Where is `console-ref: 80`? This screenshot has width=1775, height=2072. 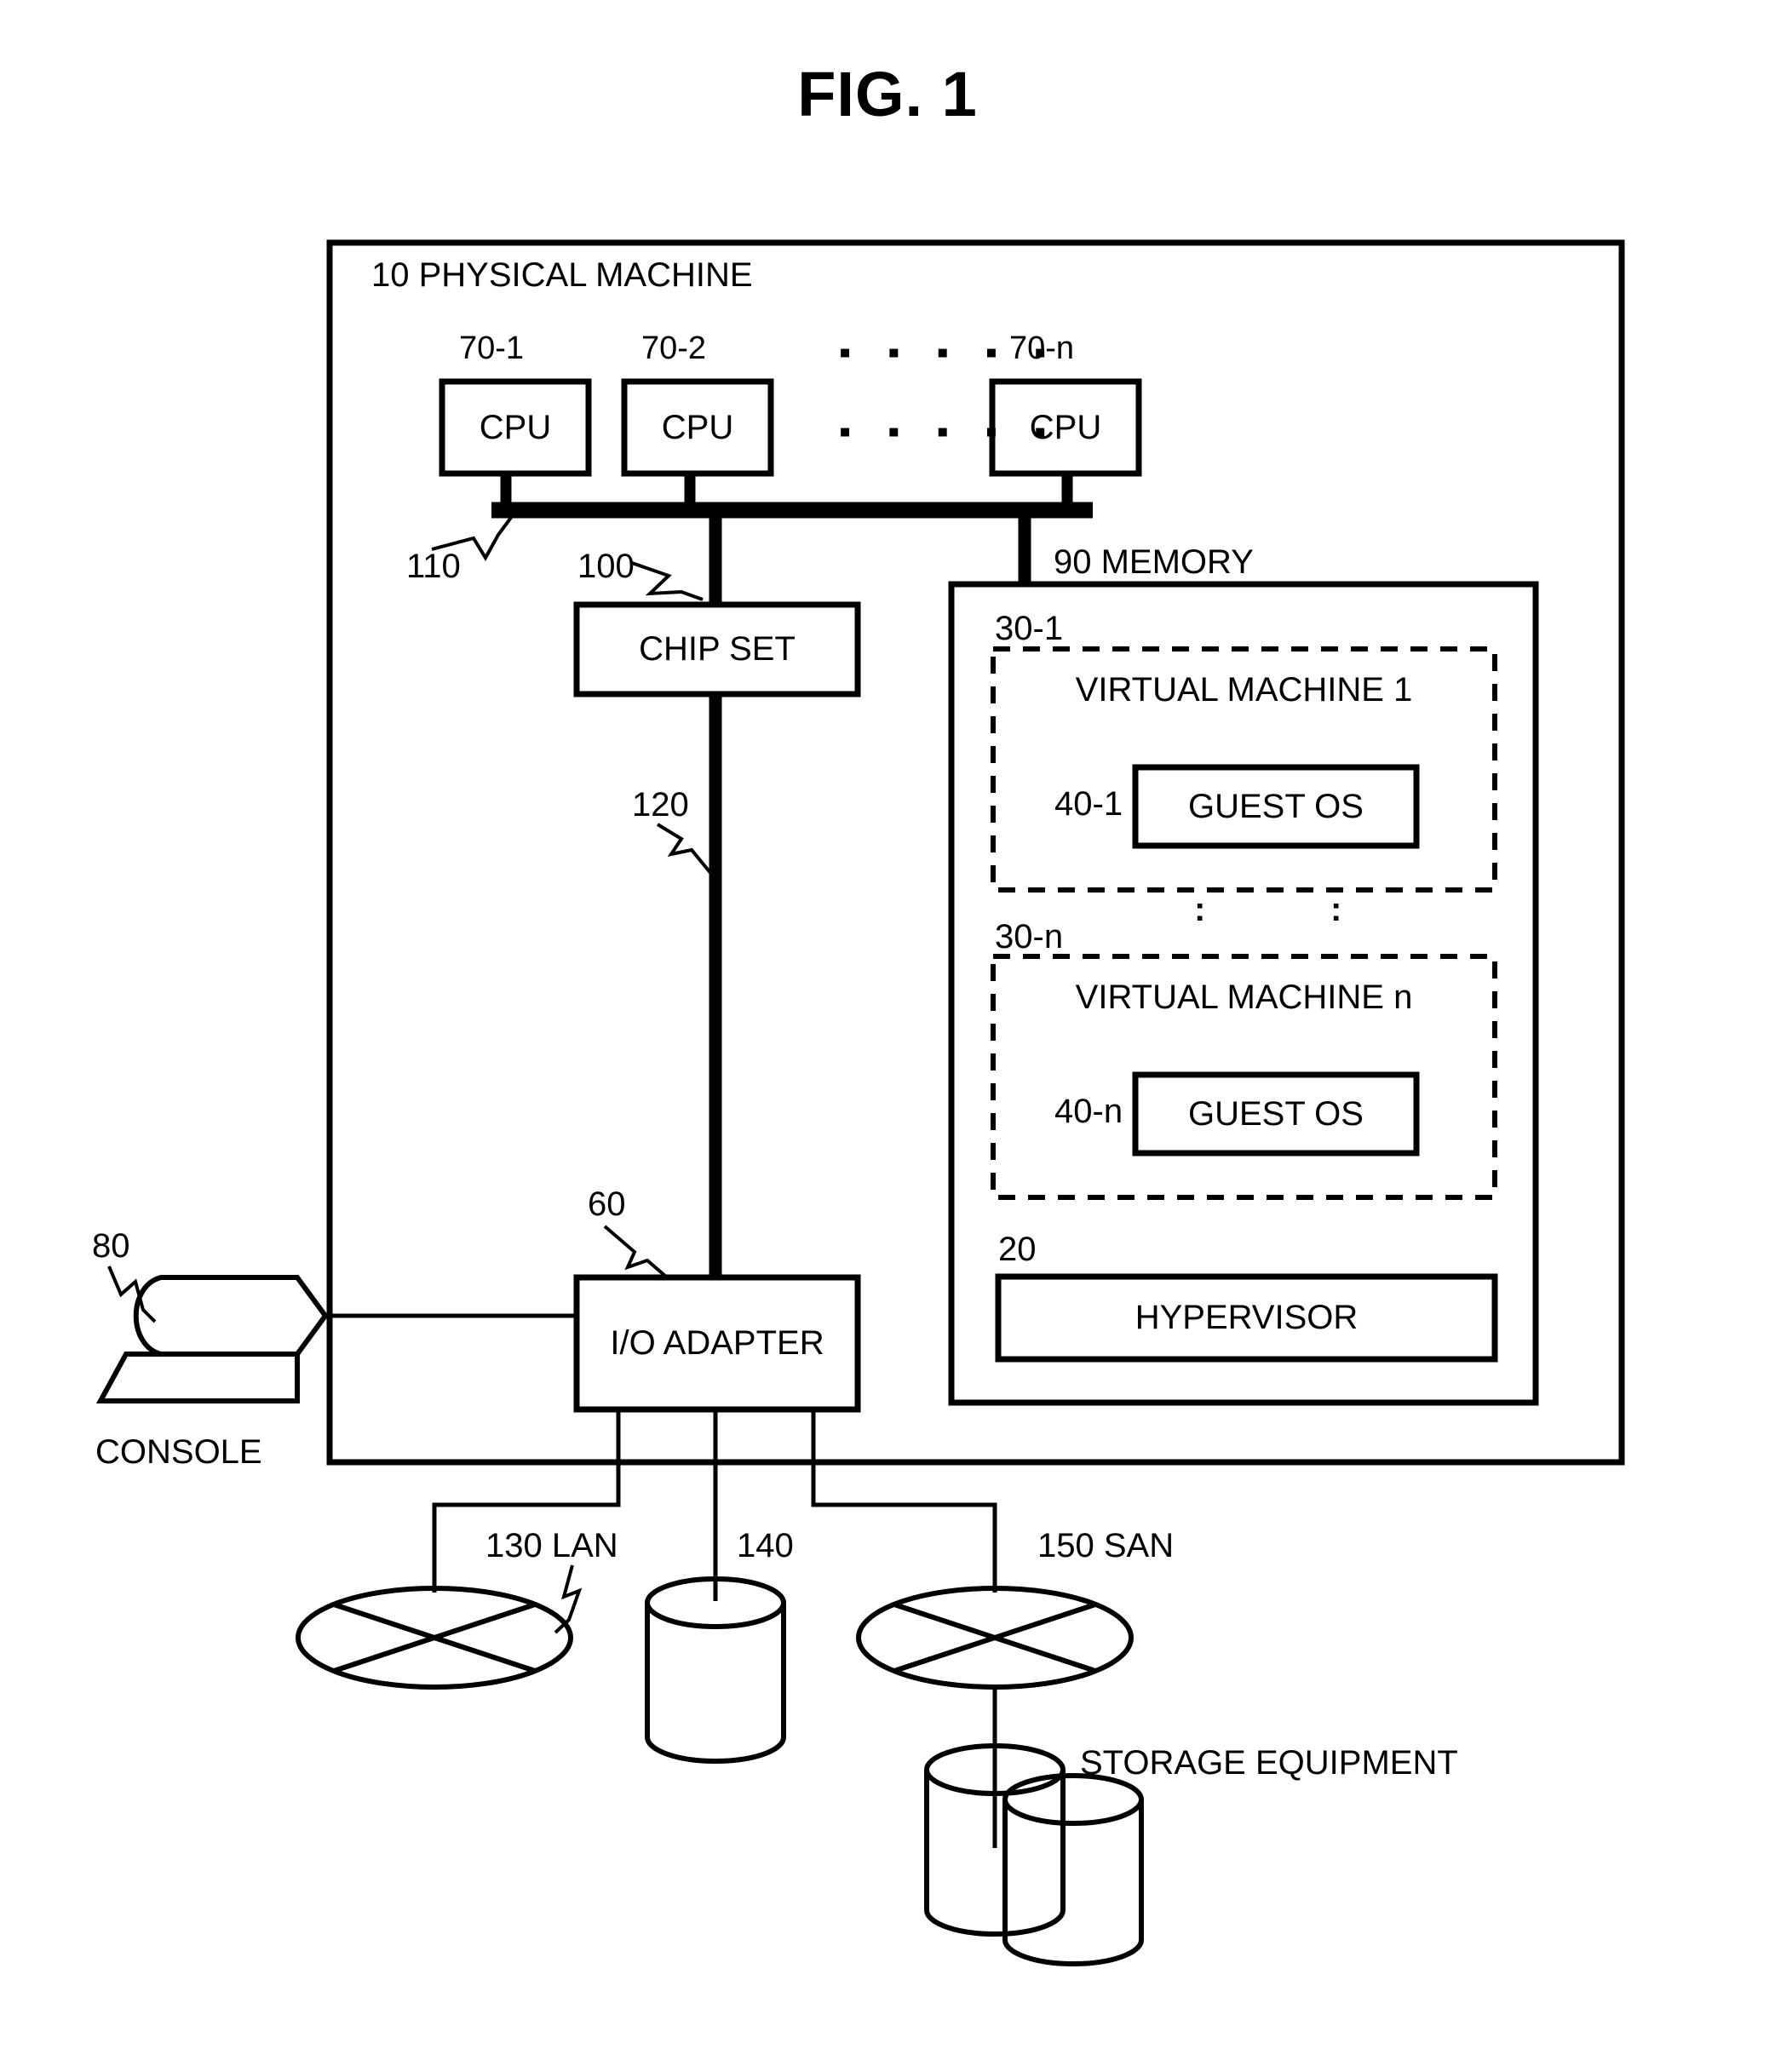 console-ref: 80 is located at coordinates (111, 1246).